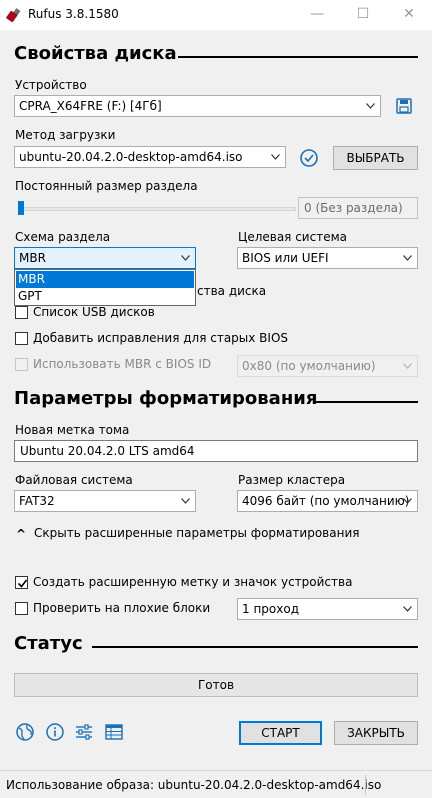 The width and height of the screenshot is (432, 798). Describe the element at coordinates (131, 157) in the screenshot. I see `boot-selection-value: ubuntu-20.04.2.0-desktop-amd64.iso` at that location.